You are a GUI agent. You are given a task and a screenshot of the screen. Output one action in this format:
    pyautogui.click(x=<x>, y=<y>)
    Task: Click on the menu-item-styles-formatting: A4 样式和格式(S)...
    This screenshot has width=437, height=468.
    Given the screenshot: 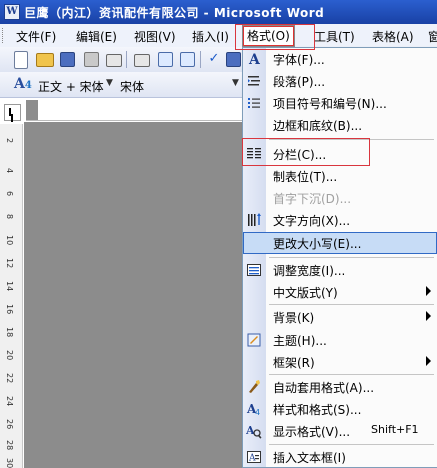 What is the action you would take?
    pyautogui.click(x=340, y=409)
    